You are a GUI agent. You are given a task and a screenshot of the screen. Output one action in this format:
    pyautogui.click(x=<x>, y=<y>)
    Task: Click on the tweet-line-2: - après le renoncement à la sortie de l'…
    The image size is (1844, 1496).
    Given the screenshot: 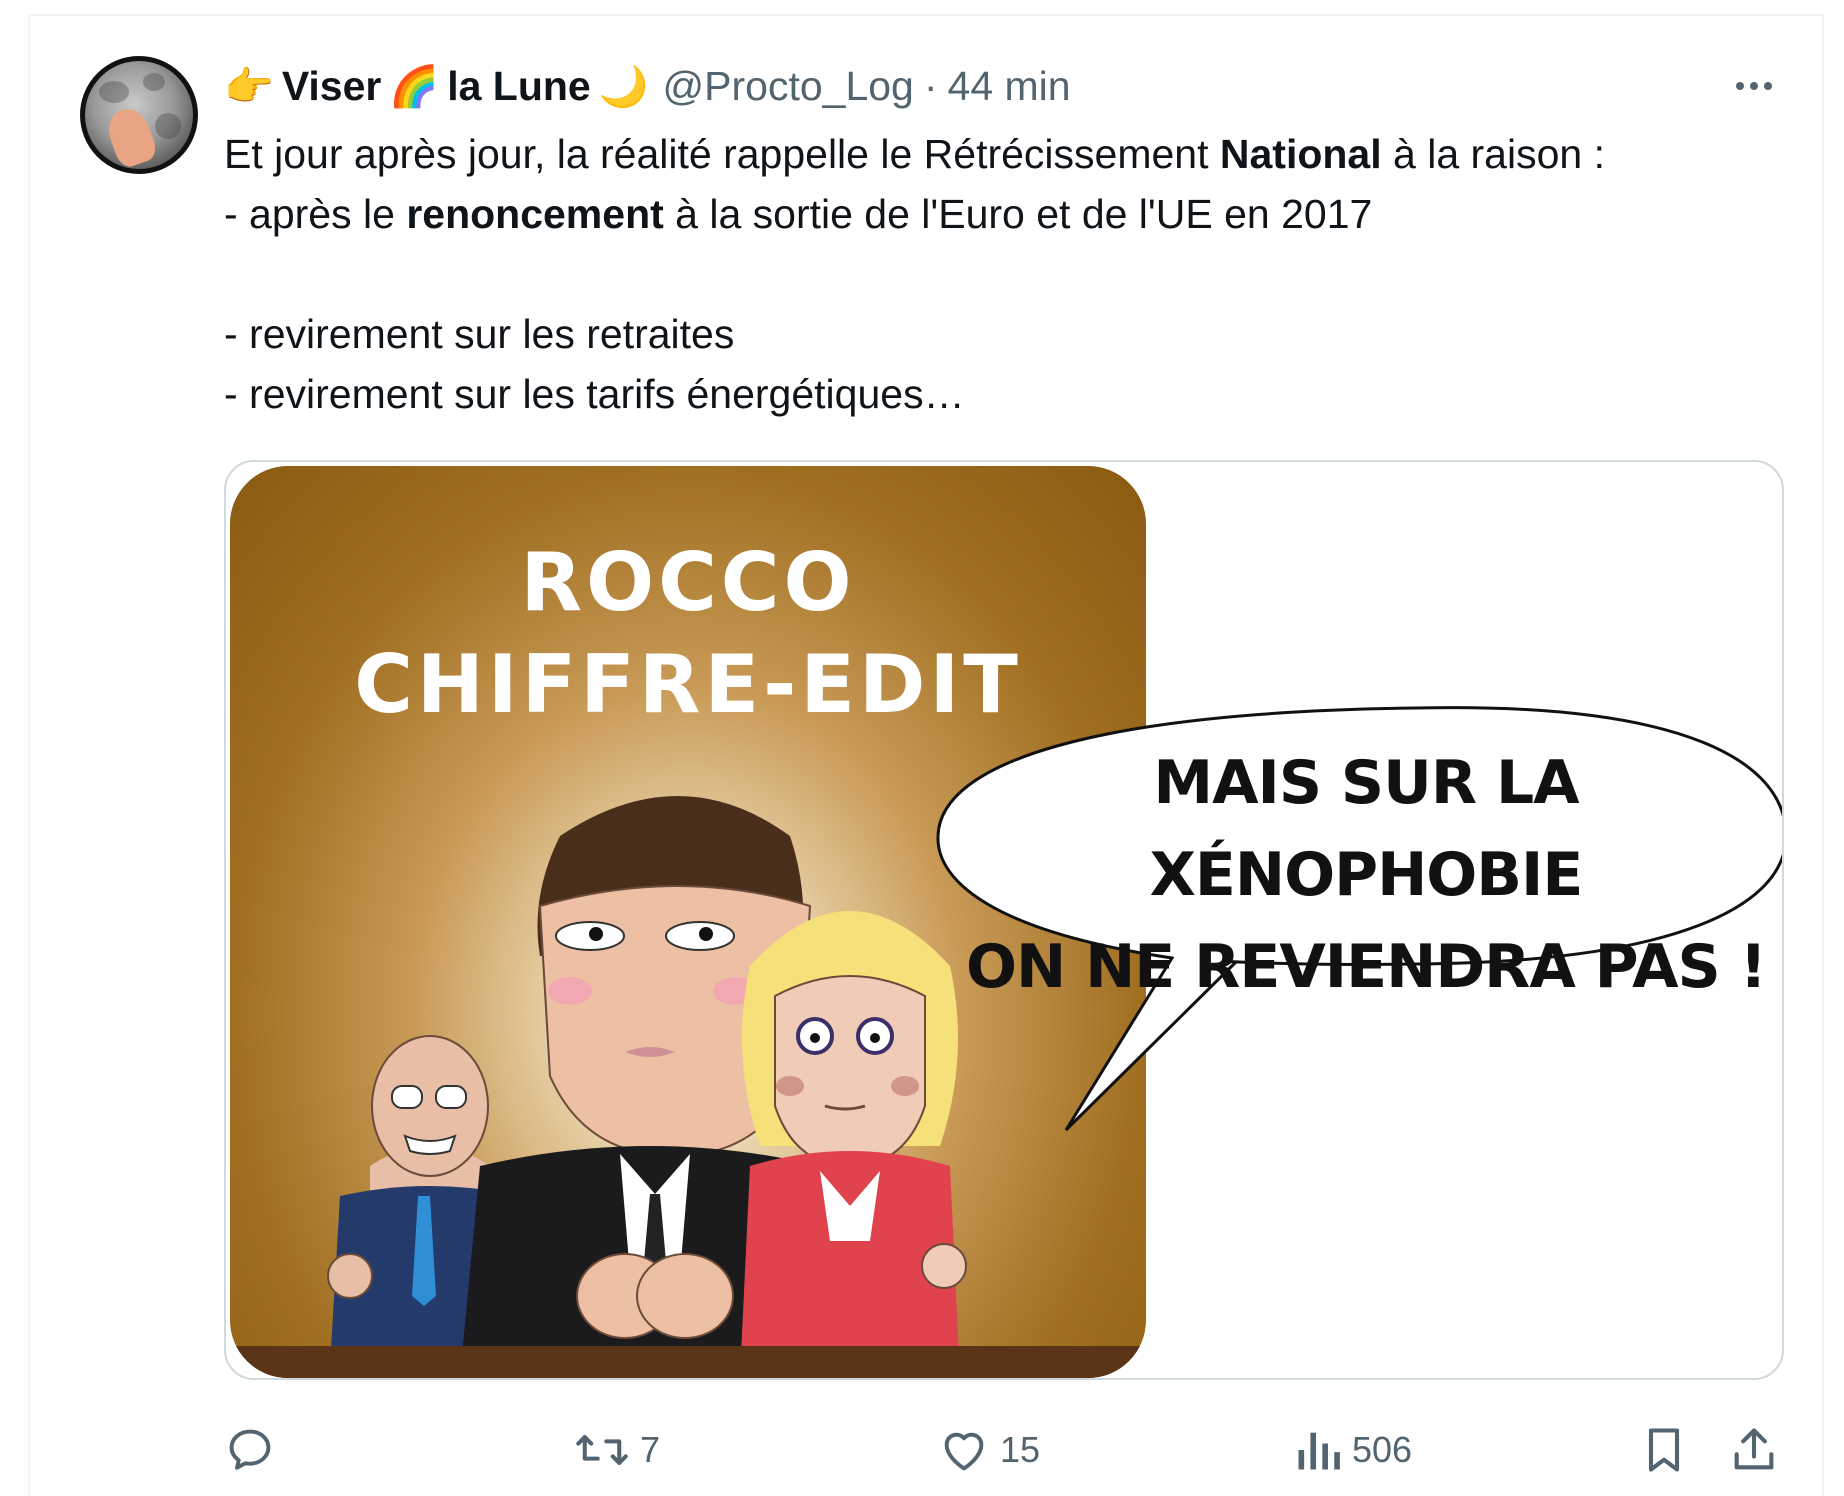 What is the action you would take?
    pyautogui.click(x=798, y=214)
    